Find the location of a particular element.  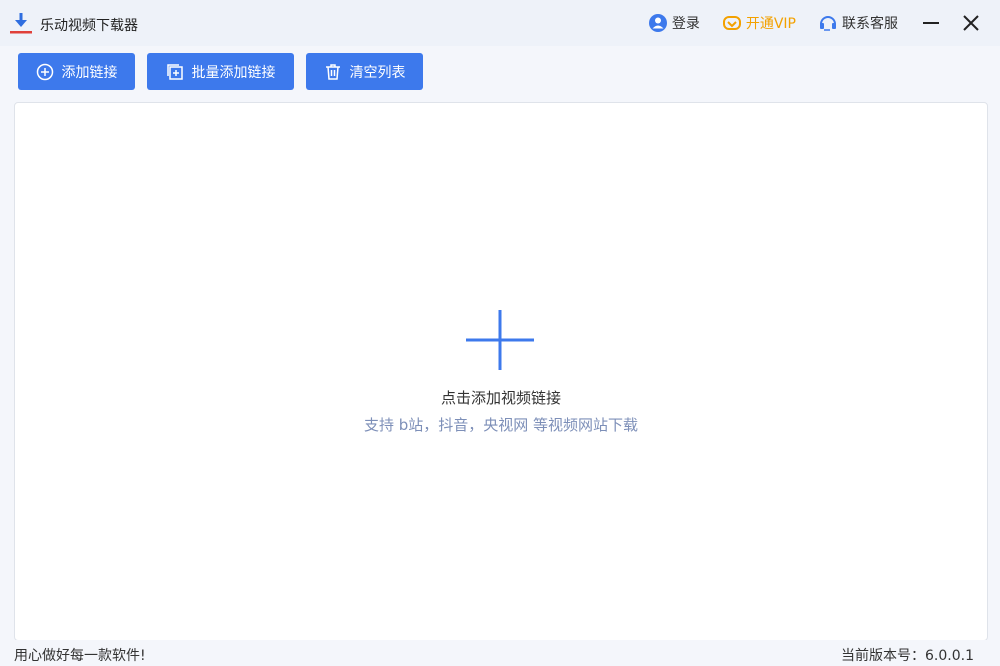

vip-icon is located at coordinates (731, 23).